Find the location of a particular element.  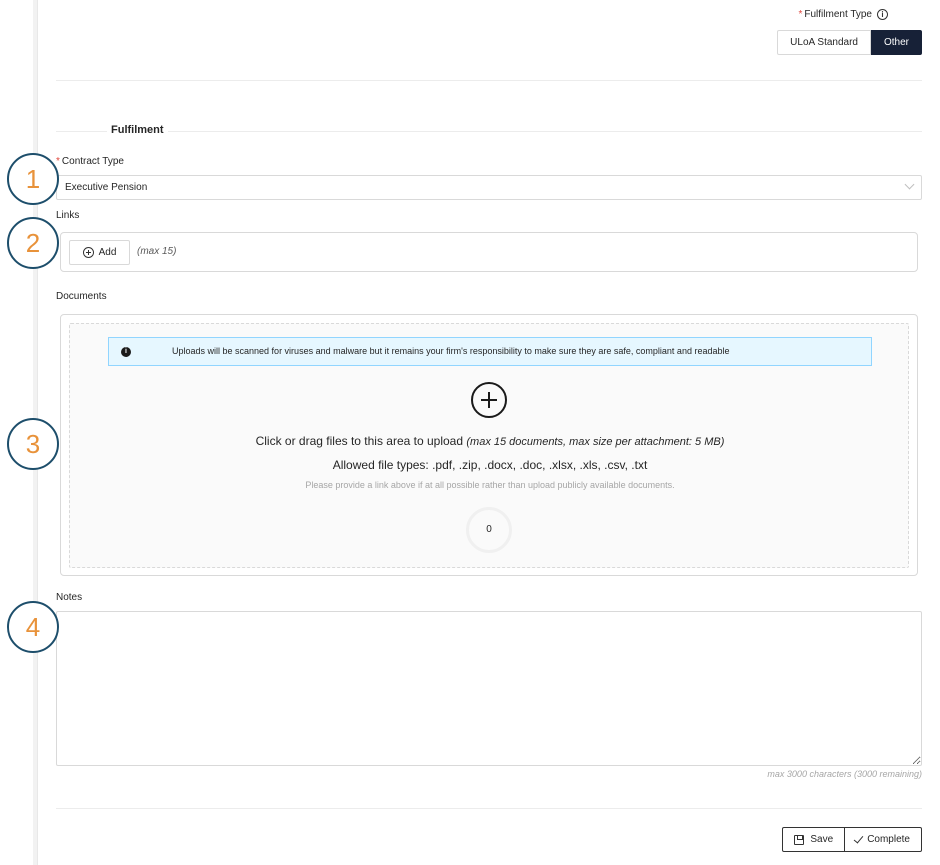

contract-type-label: * Contract Type is located at coordinates (90, 161).